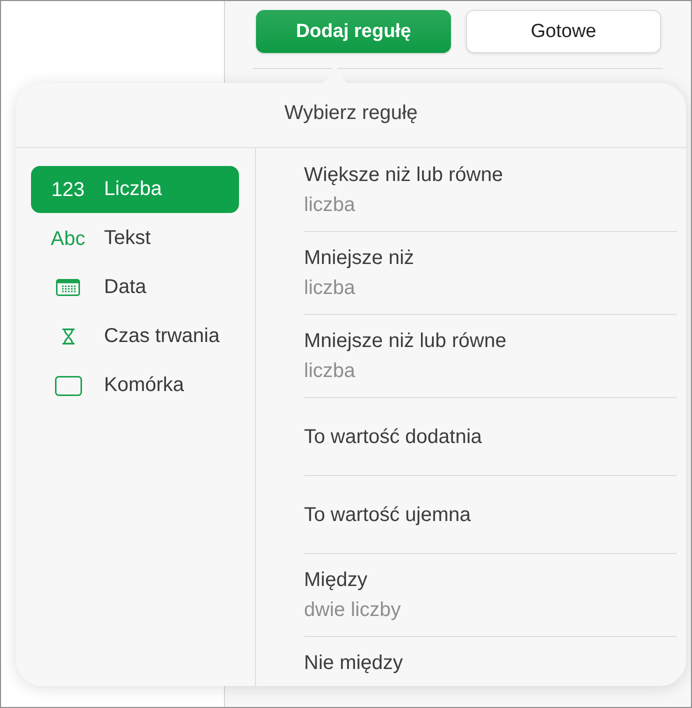 The height and width of the screenshot is (708, 692). I want to click on rule-name: To wartość dodatnia, so click(393, 437).